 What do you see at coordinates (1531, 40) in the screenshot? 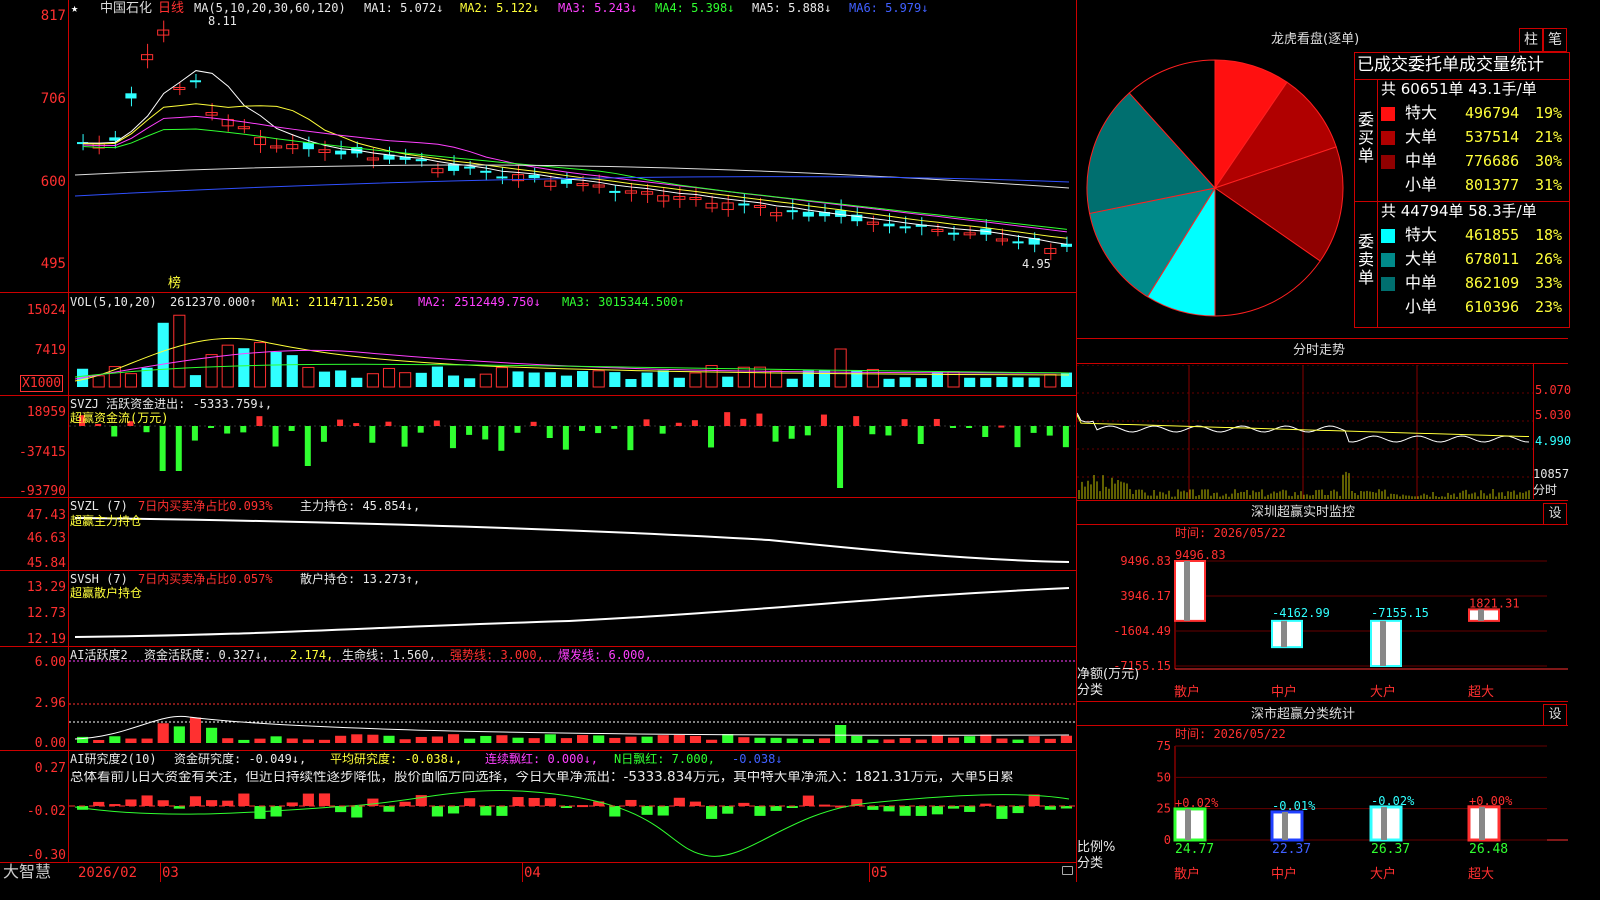
I see `column-toggle-button: 柱` at bounding box center [1531, 40].